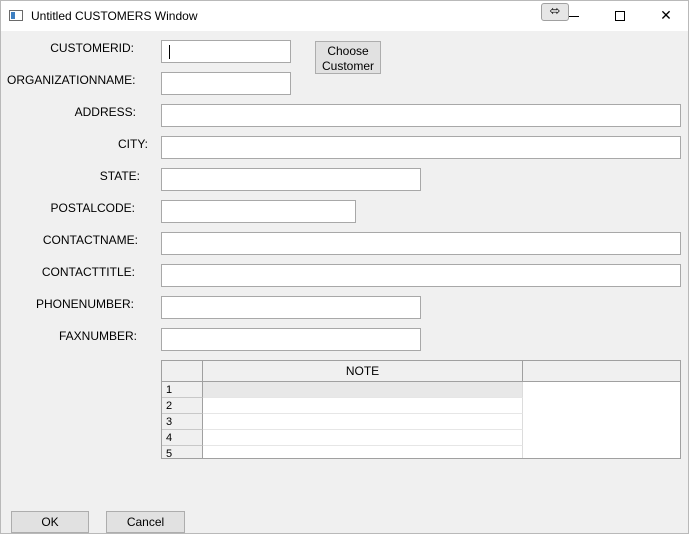  I want to click on postalcode-label: POSTALCODE:, so click(92, 208).